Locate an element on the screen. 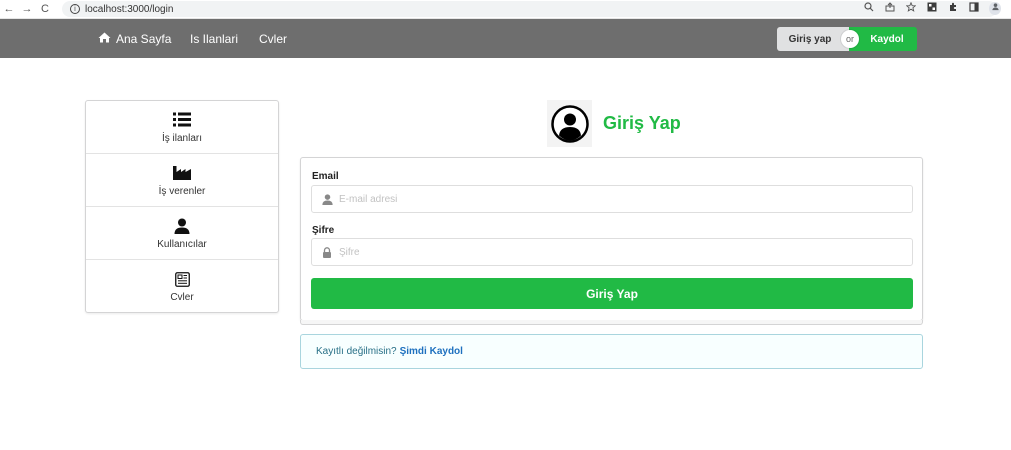  register-prompt-message: Kayıtlı değilmisin? Şimdi Kaydol is located at coordinates (611, 351).